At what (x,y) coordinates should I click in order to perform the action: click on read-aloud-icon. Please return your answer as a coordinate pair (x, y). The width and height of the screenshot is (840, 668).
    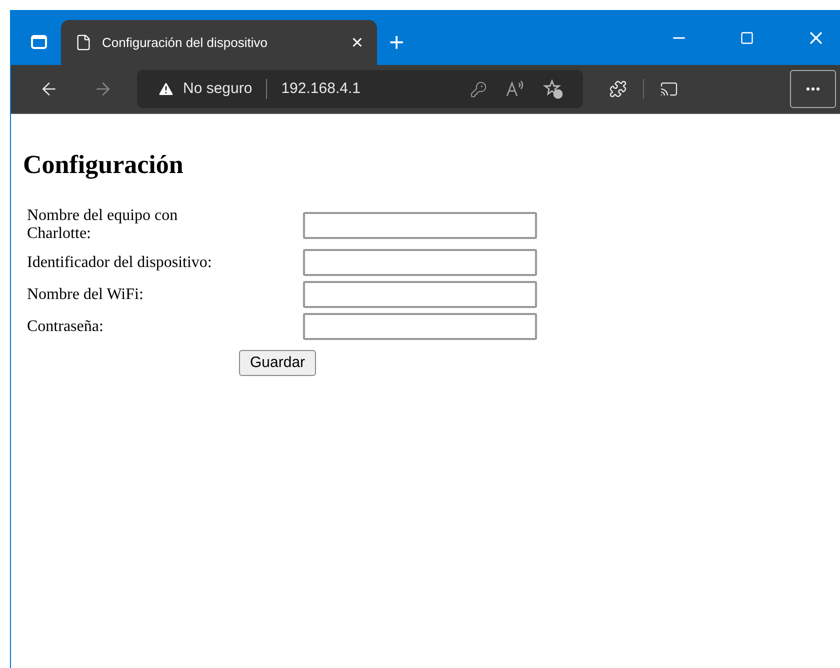
    Looking at the image, I should click on (515, 89).